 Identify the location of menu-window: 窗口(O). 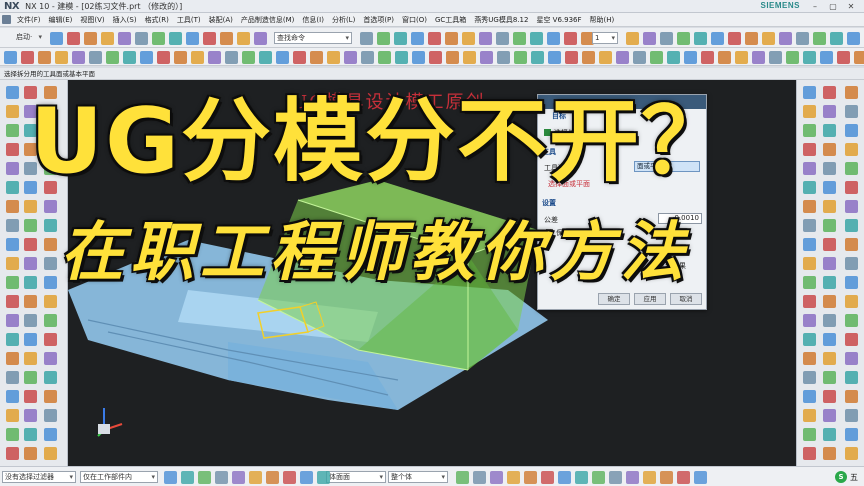
(414, 20).